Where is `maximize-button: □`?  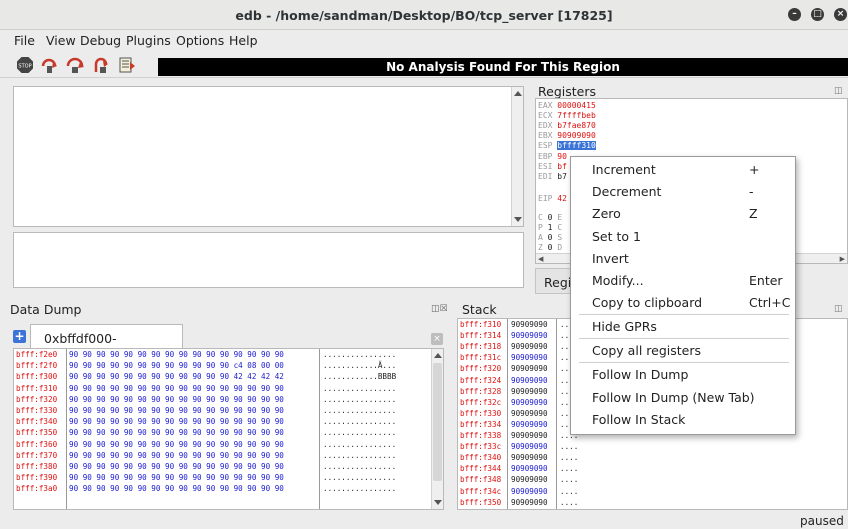
maximize-button: □ is located at coordinates (817, 14).